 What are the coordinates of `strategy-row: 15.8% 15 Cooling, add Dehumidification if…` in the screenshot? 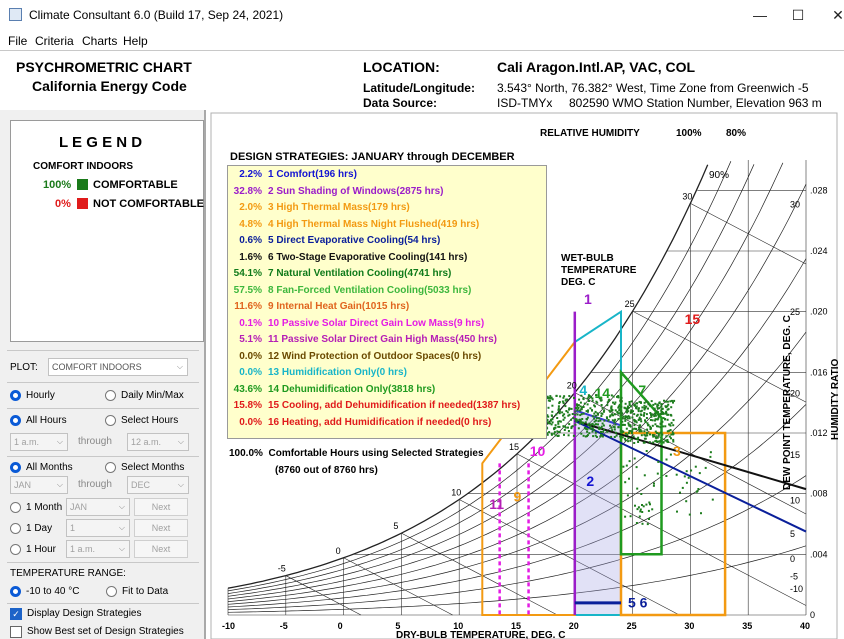 It's located at (374, 405).